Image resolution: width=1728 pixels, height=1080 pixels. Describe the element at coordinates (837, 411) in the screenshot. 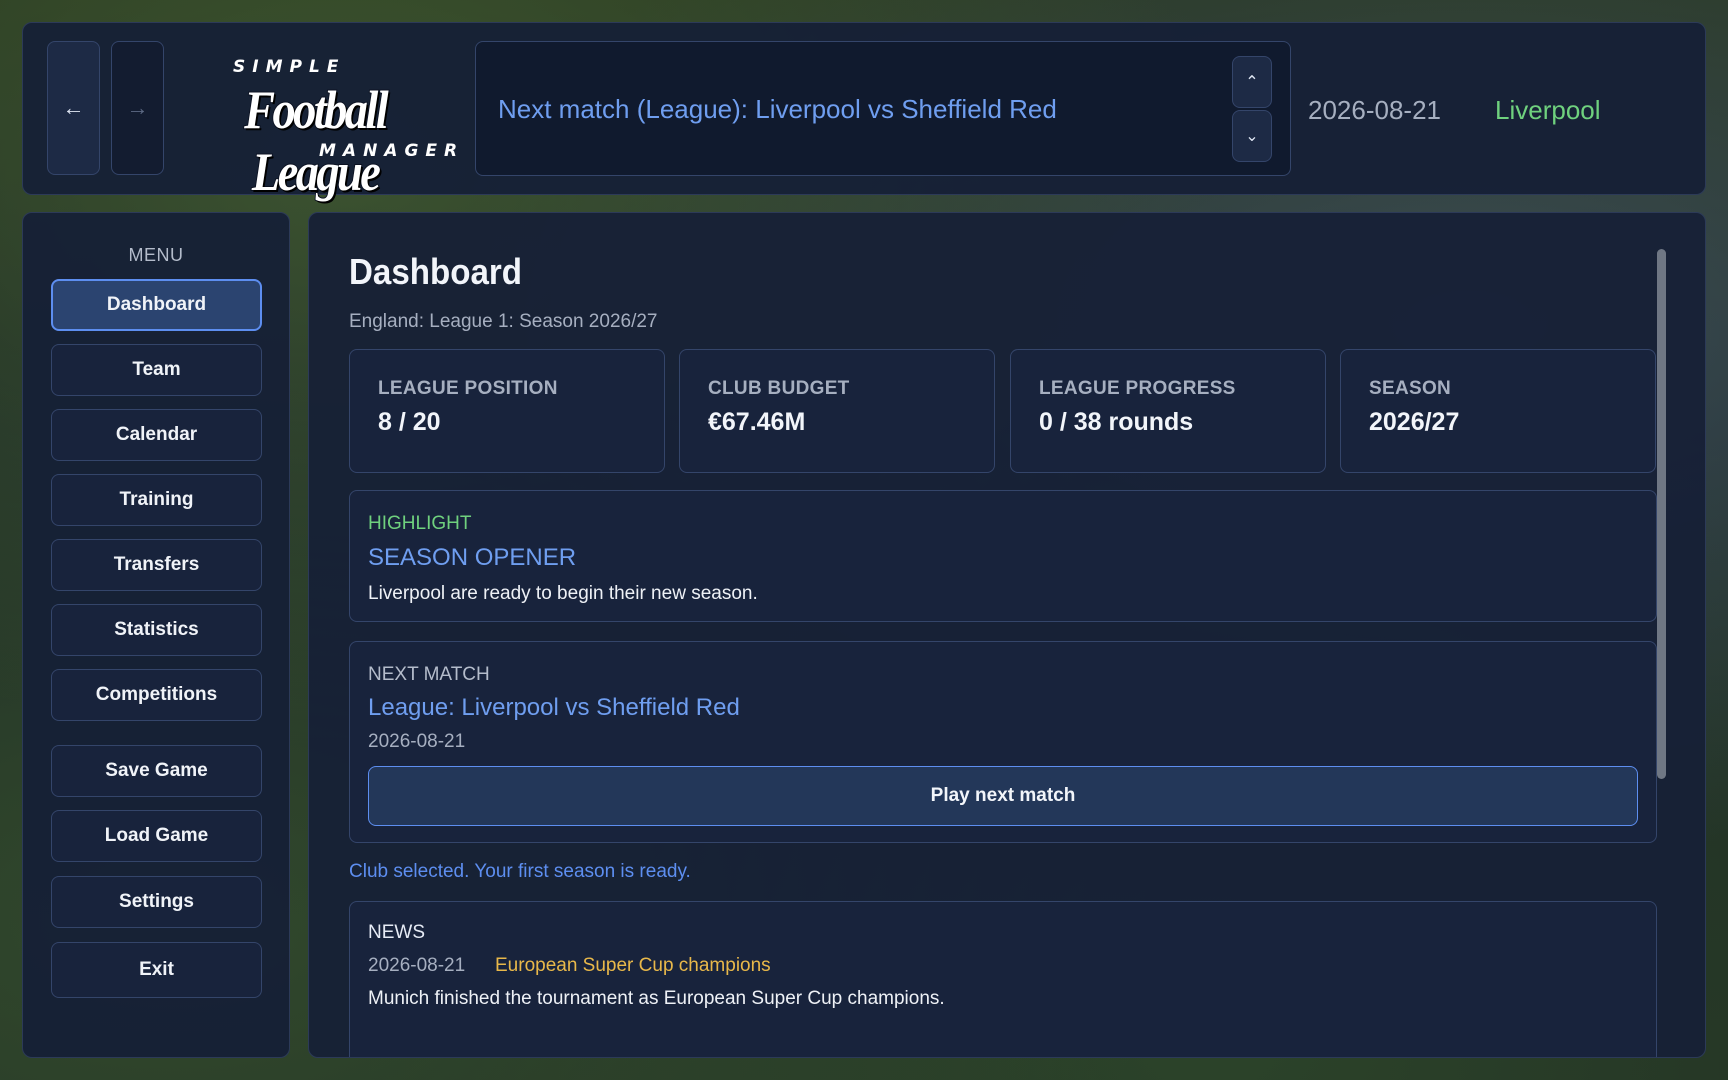

I see `stat-card-club-budget: CLUB BUDGET €67.46M` at that location.